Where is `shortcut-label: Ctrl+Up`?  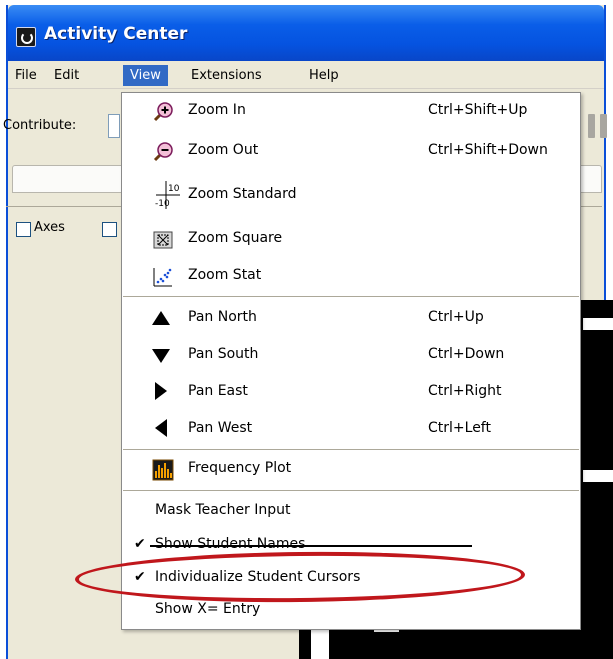 shortcut-label: Ctrl+Up is located at coordinates (456, 317).